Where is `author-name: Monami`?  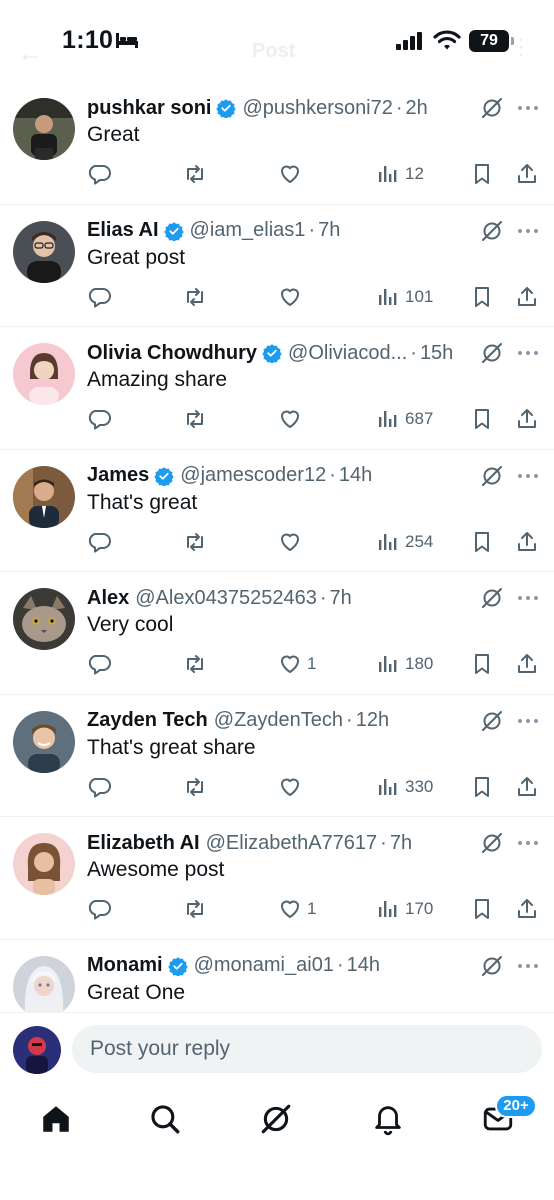 author-name: Monami is located at coordinates (125, 965).